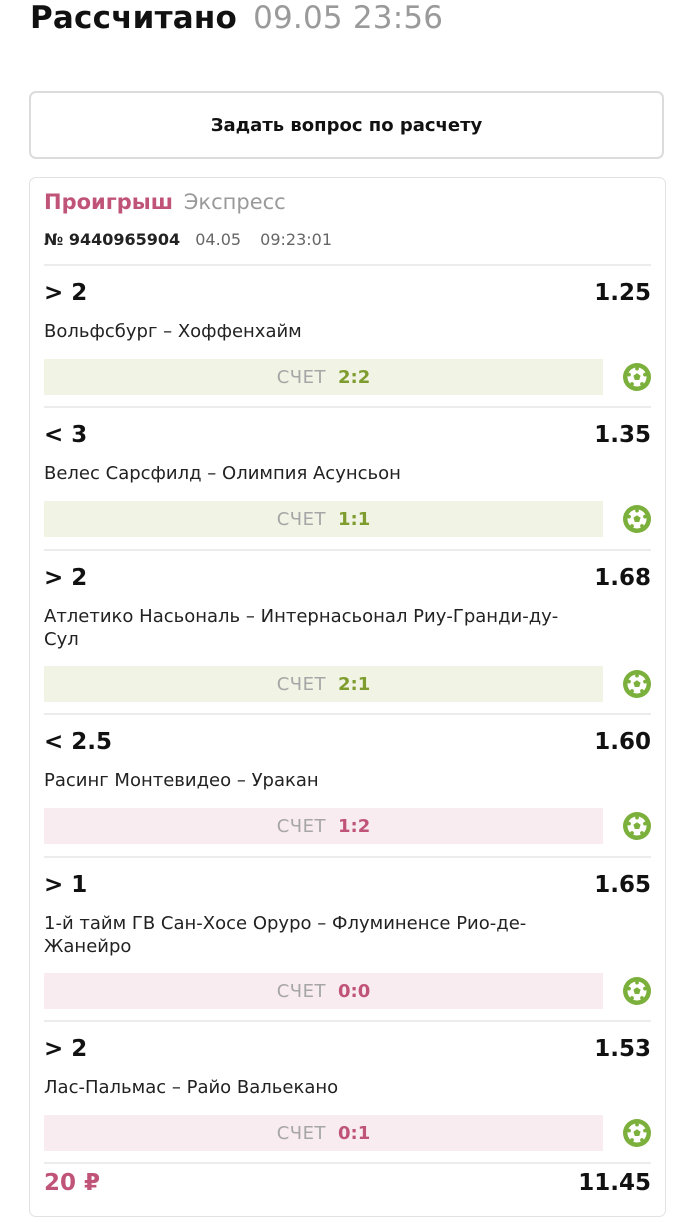 This screenshot has width=695, height=1222. I want to click on bet-card-header: Проигрыш Экспресс, so click(165, 202).